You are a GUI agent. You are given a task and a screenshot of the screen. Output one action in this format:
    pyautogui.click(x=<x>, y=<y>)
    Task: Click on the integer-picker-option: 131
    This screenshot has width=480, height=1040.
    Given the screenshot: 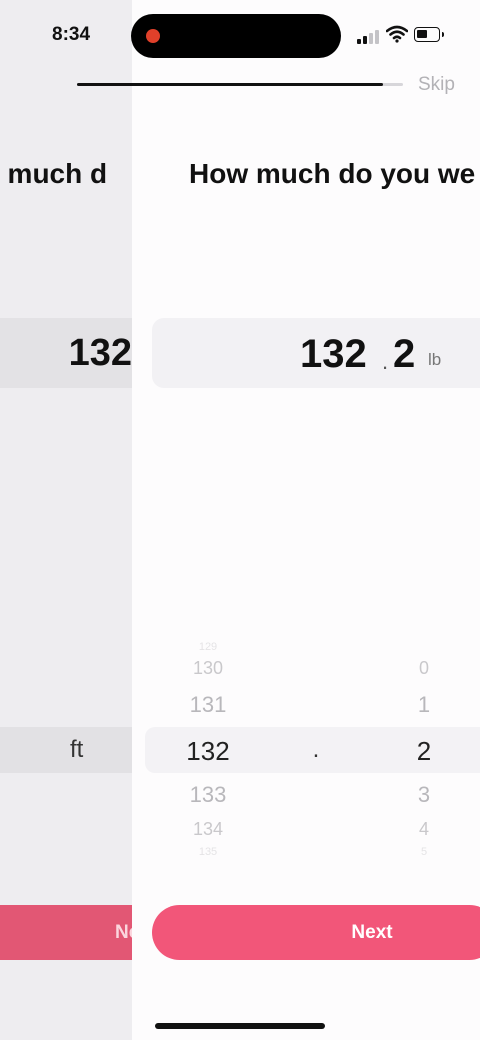 What is the action you would take?
    pyautogui.click(x=208, y=705)
    